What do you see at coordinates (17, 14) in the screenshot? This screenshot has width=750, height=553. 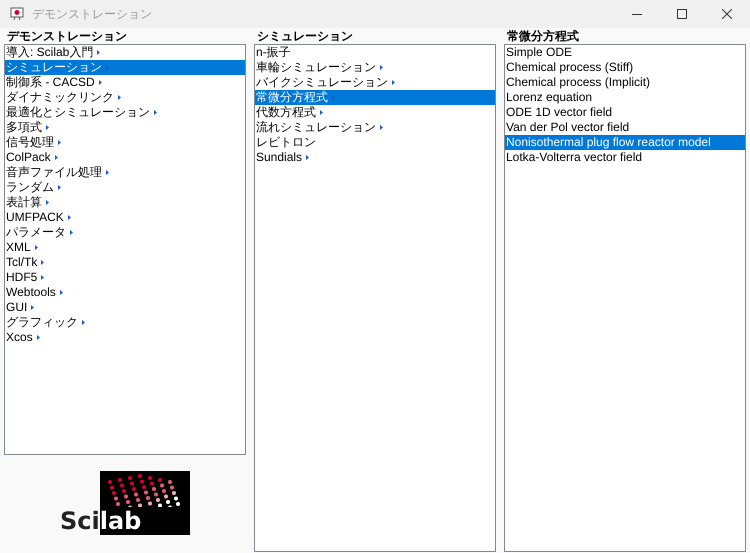 I see `app-icon` at bounding box center [17, 14].